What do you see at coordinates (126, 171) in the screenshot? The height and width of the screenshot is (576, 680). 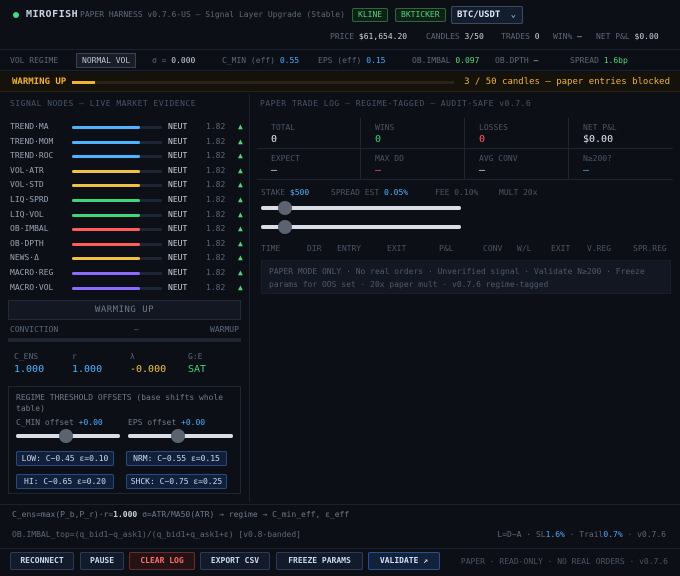 I see `signal-node-row: VOL·ATR NEUT 1.82 ▲` at bounding box center [126, 171].